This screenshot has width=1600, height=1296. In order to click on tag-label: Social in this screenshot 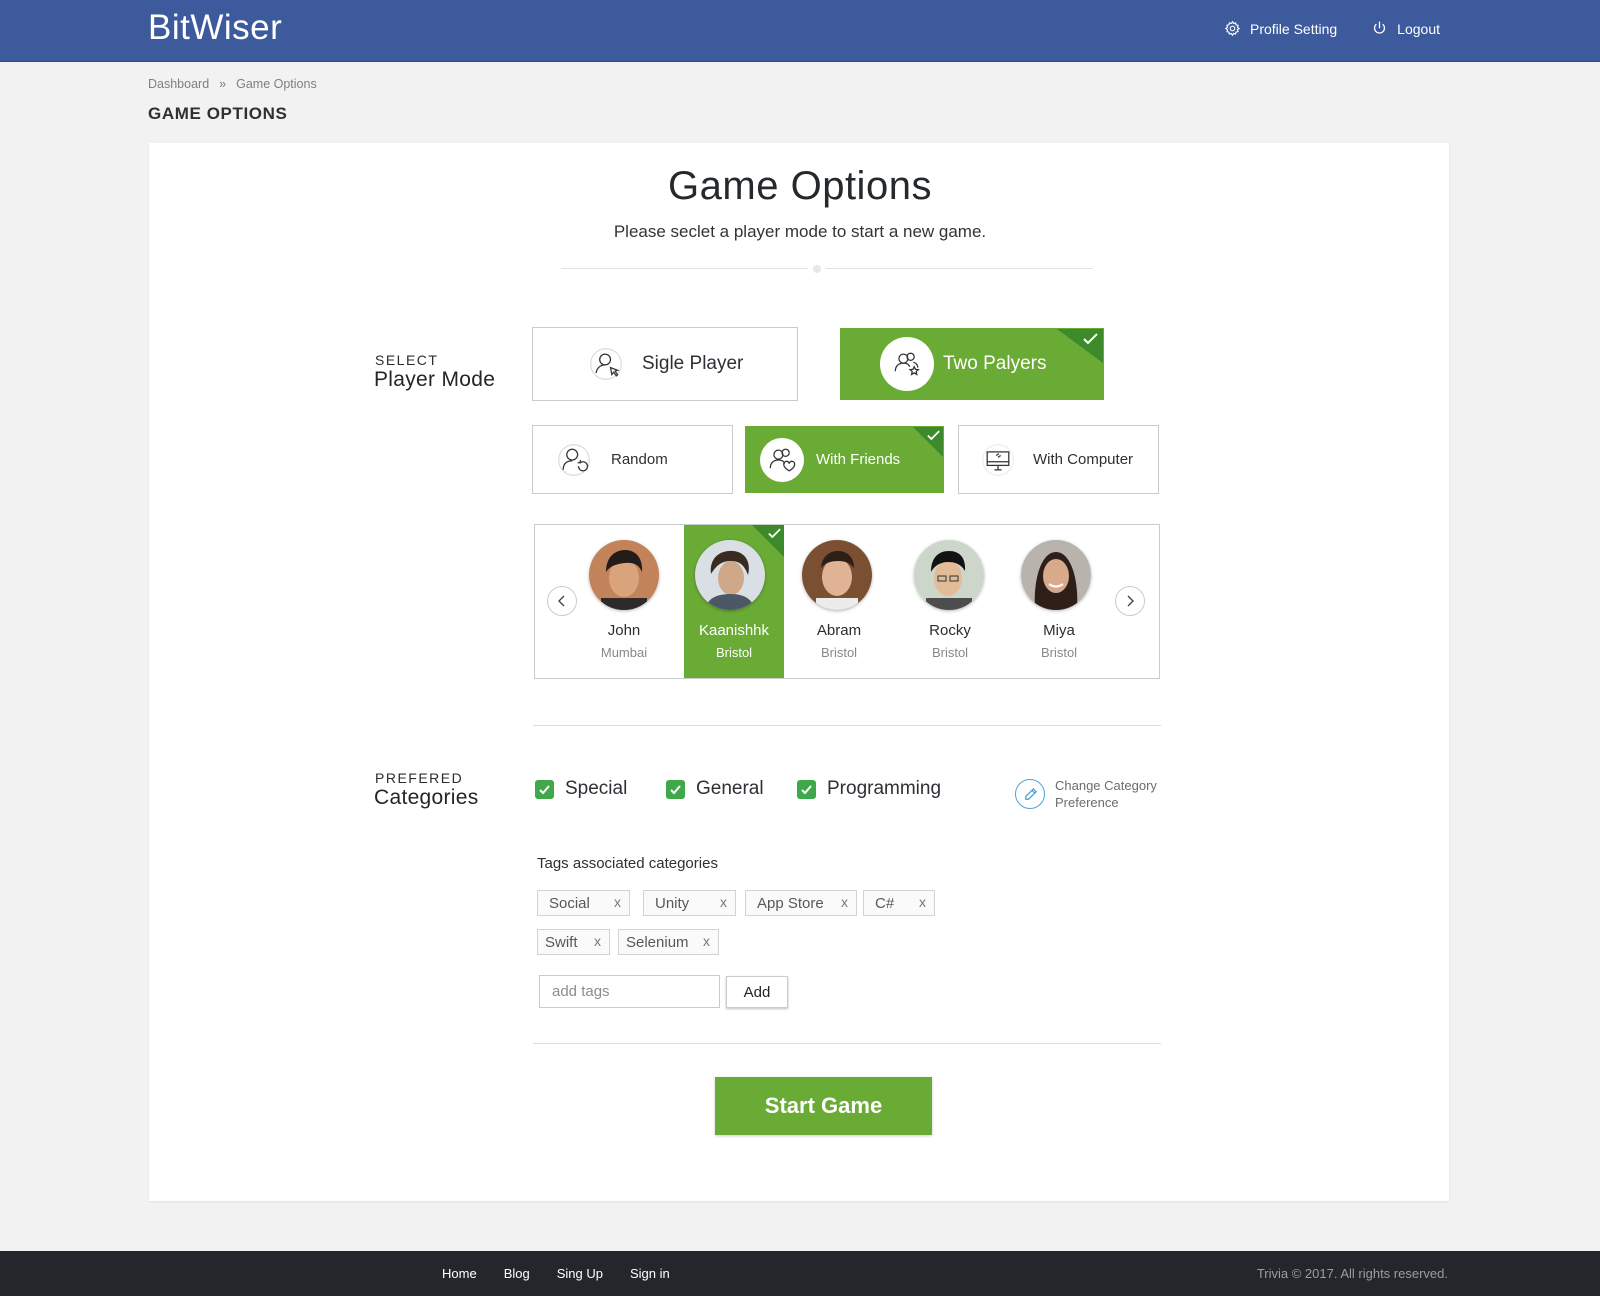, I will do `click(569, 903)`.